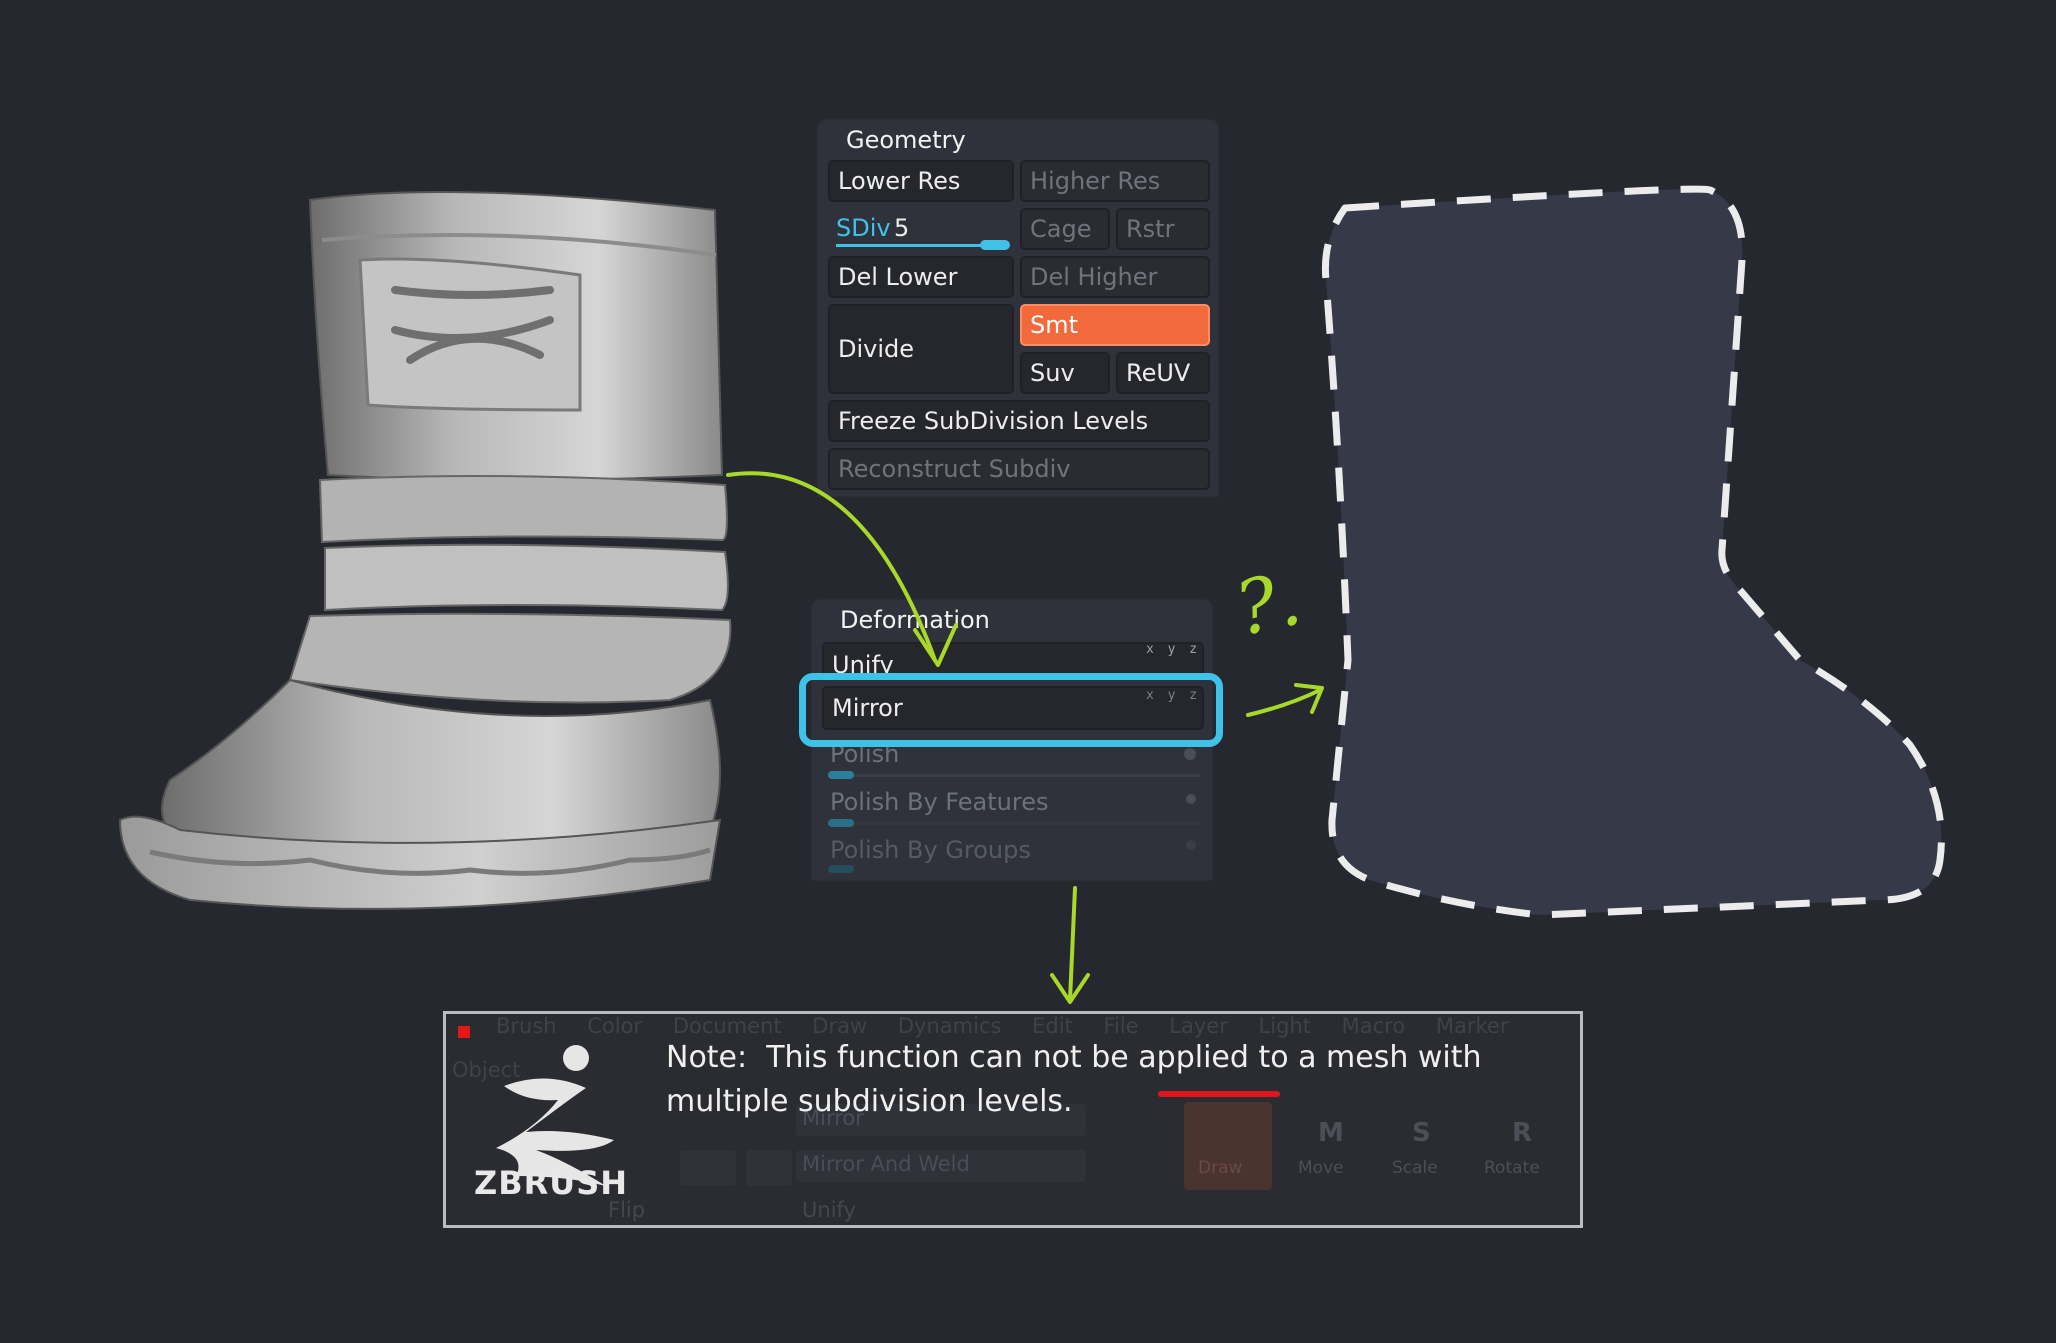 The width and height of the screenshot is (2056, 1343). What do you see at coordinates (902, 228) in the screenshot?
I see `sdiv-value: 5` at bounding box center [902, 228].